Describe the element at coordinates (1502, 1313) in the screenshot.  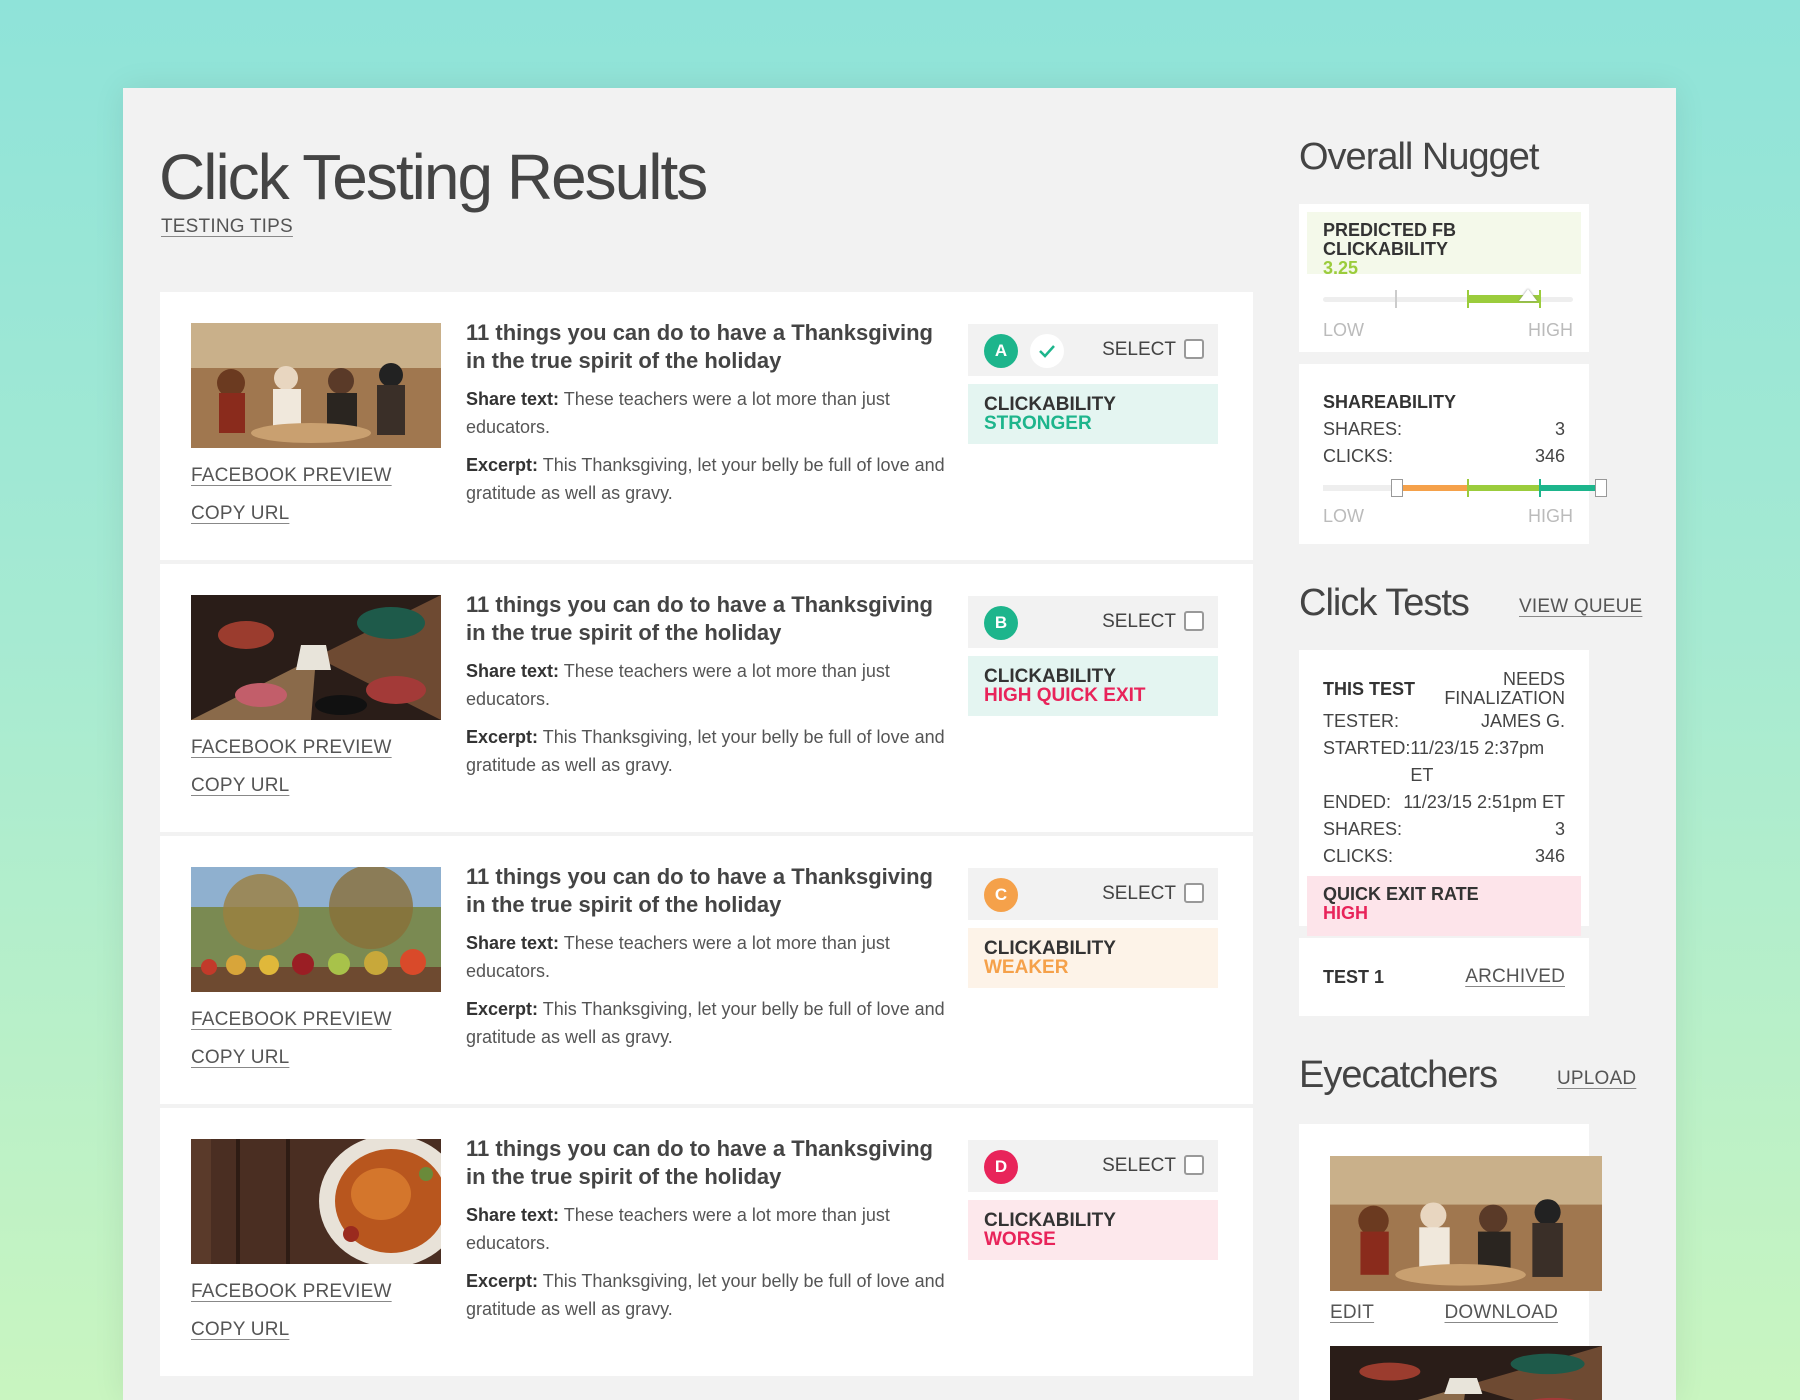
I see `download-link: DOWNLOAD` at that location.